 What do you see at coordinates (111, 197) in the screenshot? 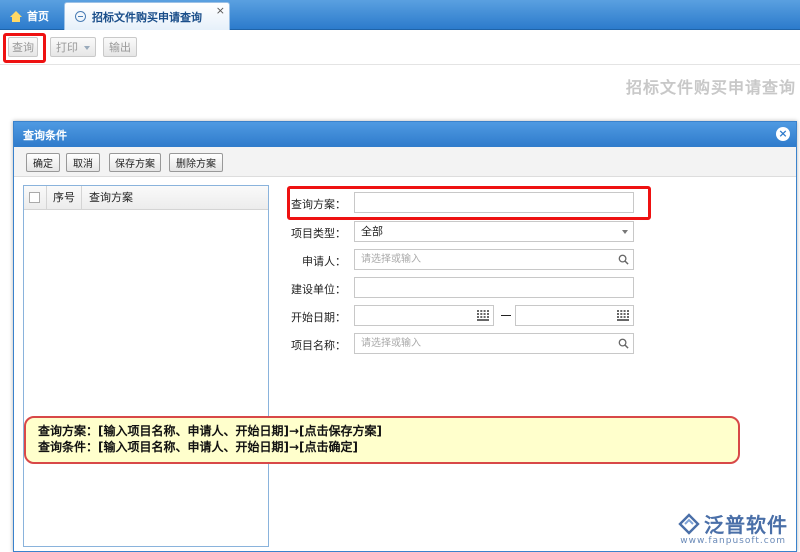
I see `column-scheme-header: 查询方案` at bounding box center [111, 197].